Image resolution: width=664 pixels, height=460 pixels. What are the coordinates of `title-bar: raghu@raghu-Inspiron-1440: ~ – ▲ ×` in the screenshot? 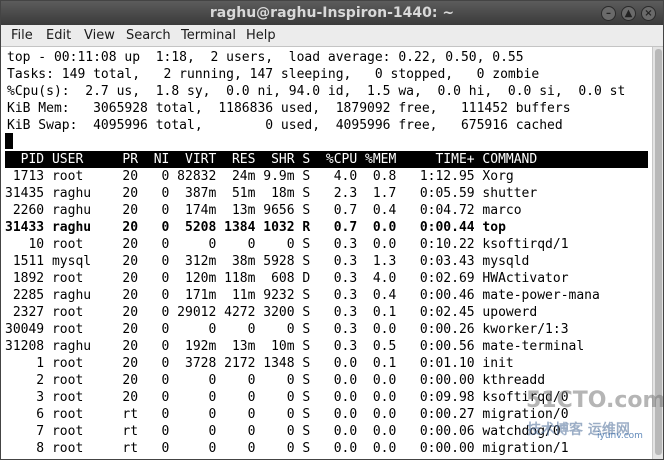 It's located at (332, 13).